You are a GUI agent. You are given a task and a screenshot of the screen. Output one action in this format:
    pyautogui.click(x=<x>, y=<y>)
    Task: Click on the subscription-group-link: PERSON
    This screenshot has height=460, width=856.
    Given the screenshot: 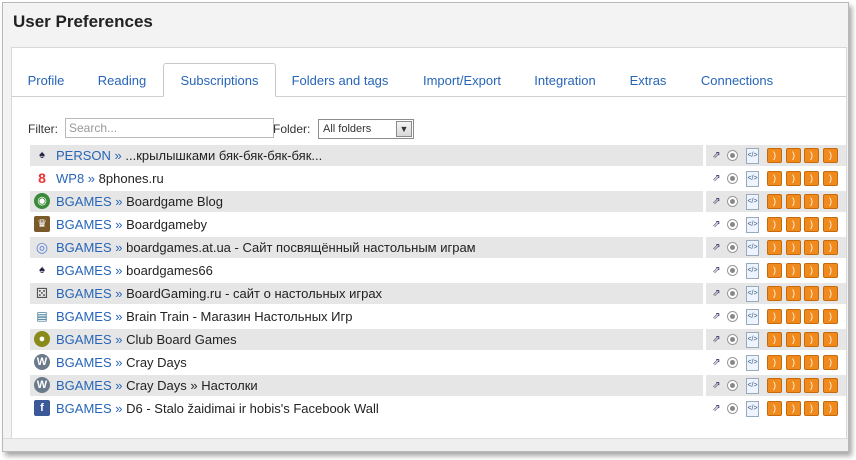 What is the action you would take?
    pyautogui.click(x=83, y=155)
    